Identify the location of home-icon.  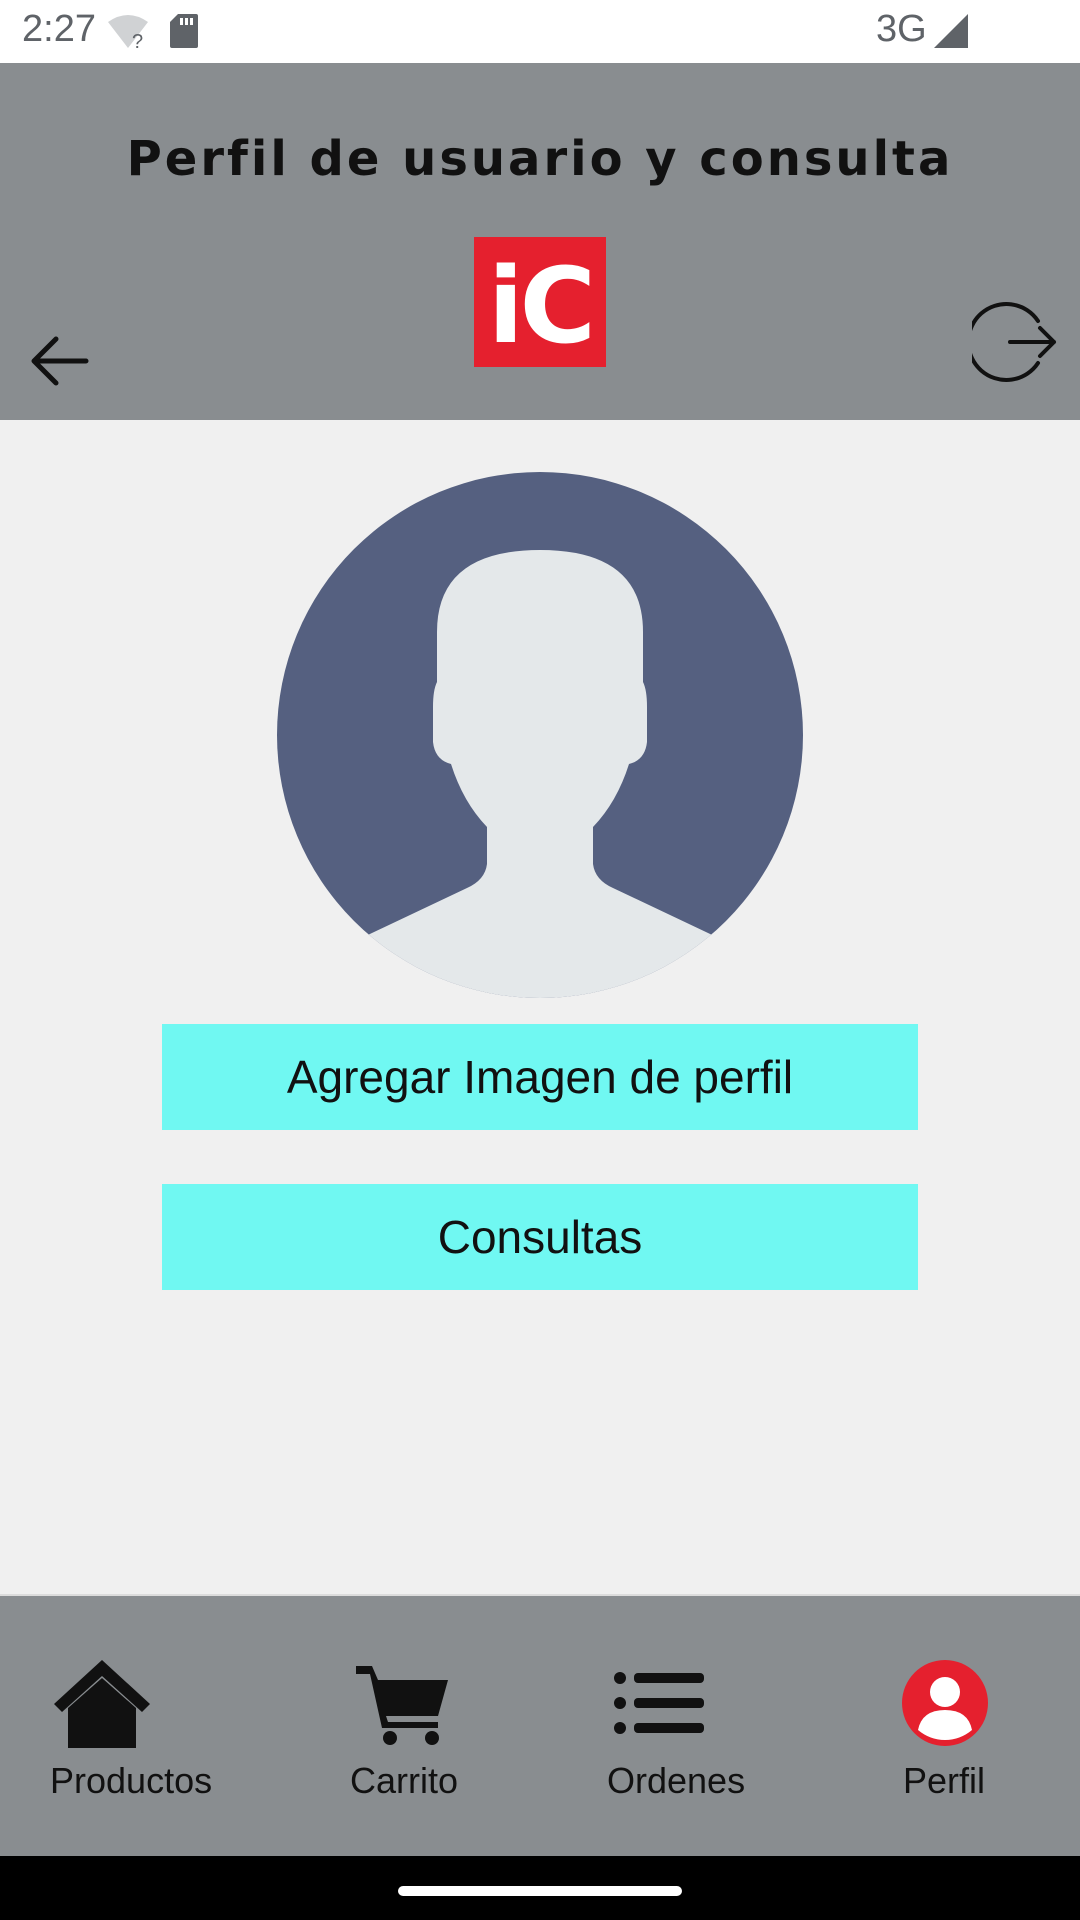
(102, 1704).